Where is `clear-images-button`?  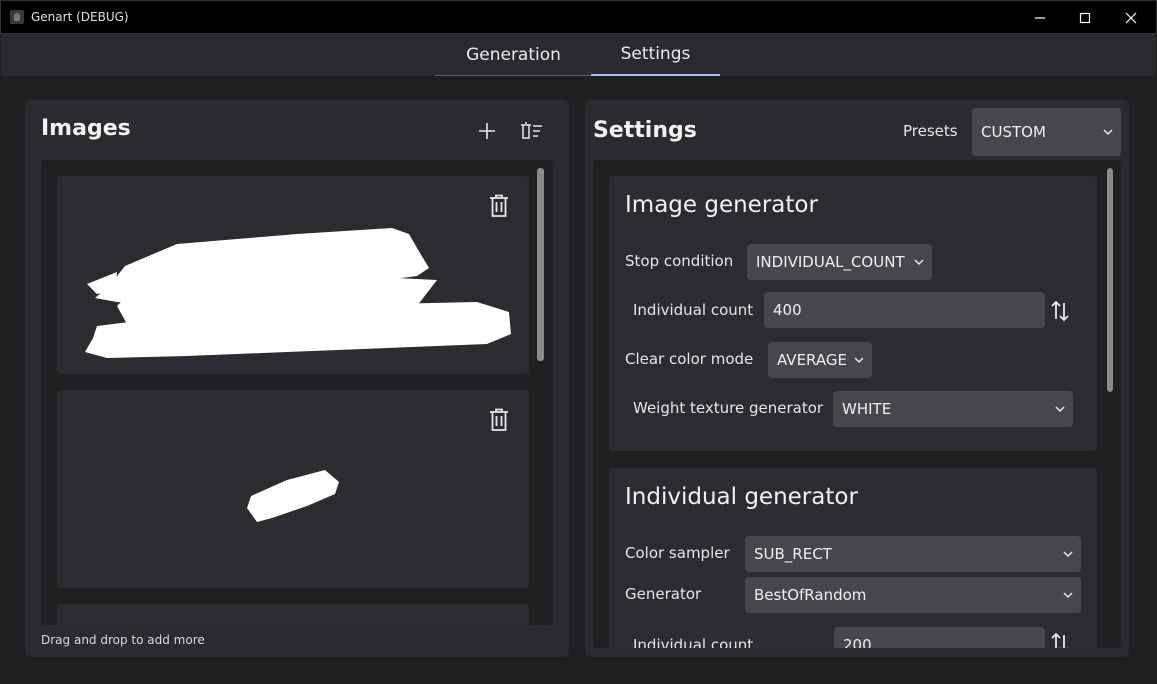
clear-images-button is located at coordinates (531, 131).